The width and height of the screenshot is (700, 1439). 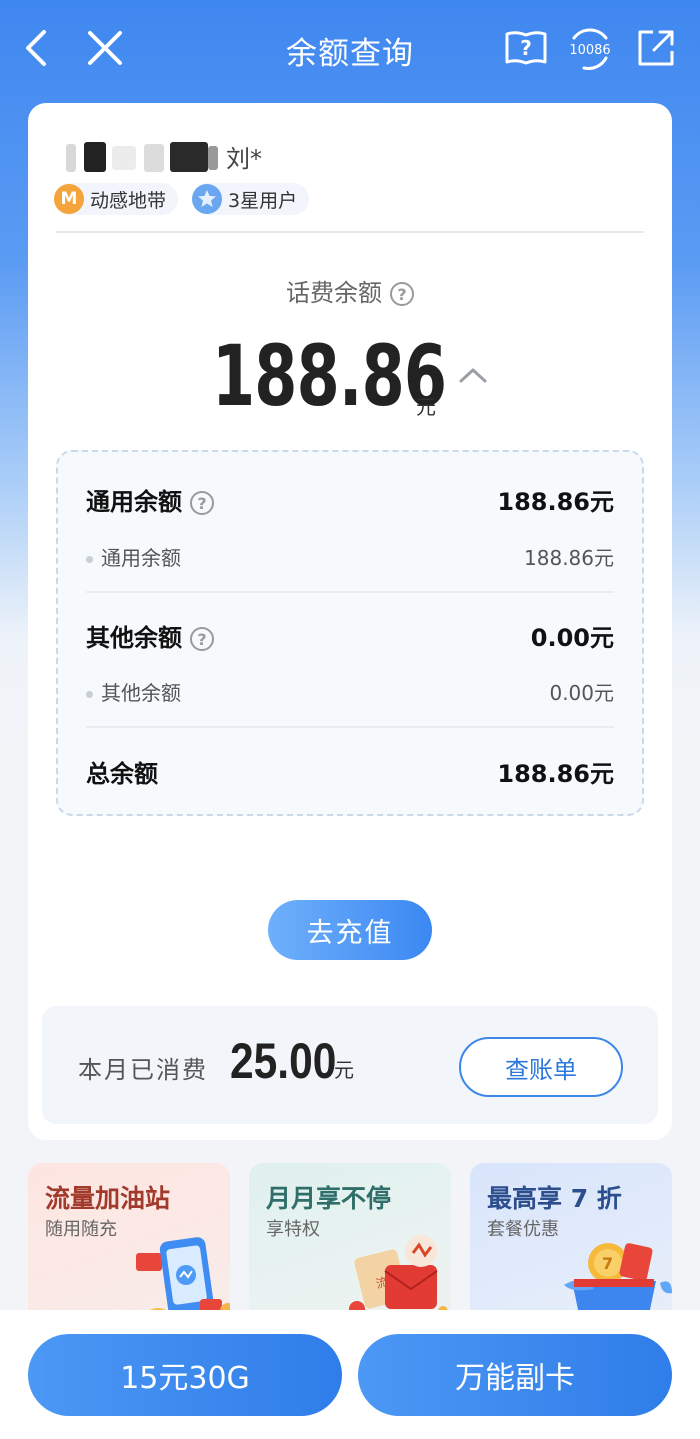 I want to click on svg-text: 10086, so click(x=589, y=50).